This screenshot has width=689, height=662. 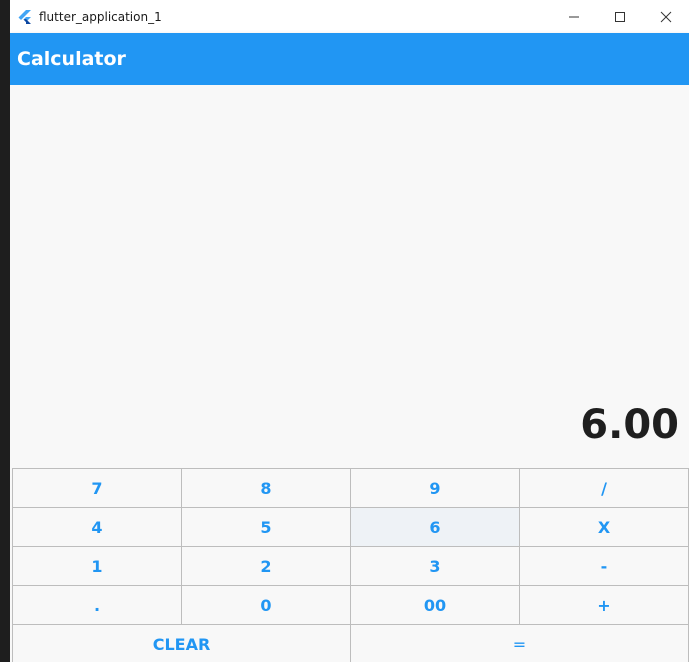 I want to click on maximize-button, so click(x=620, y=16).